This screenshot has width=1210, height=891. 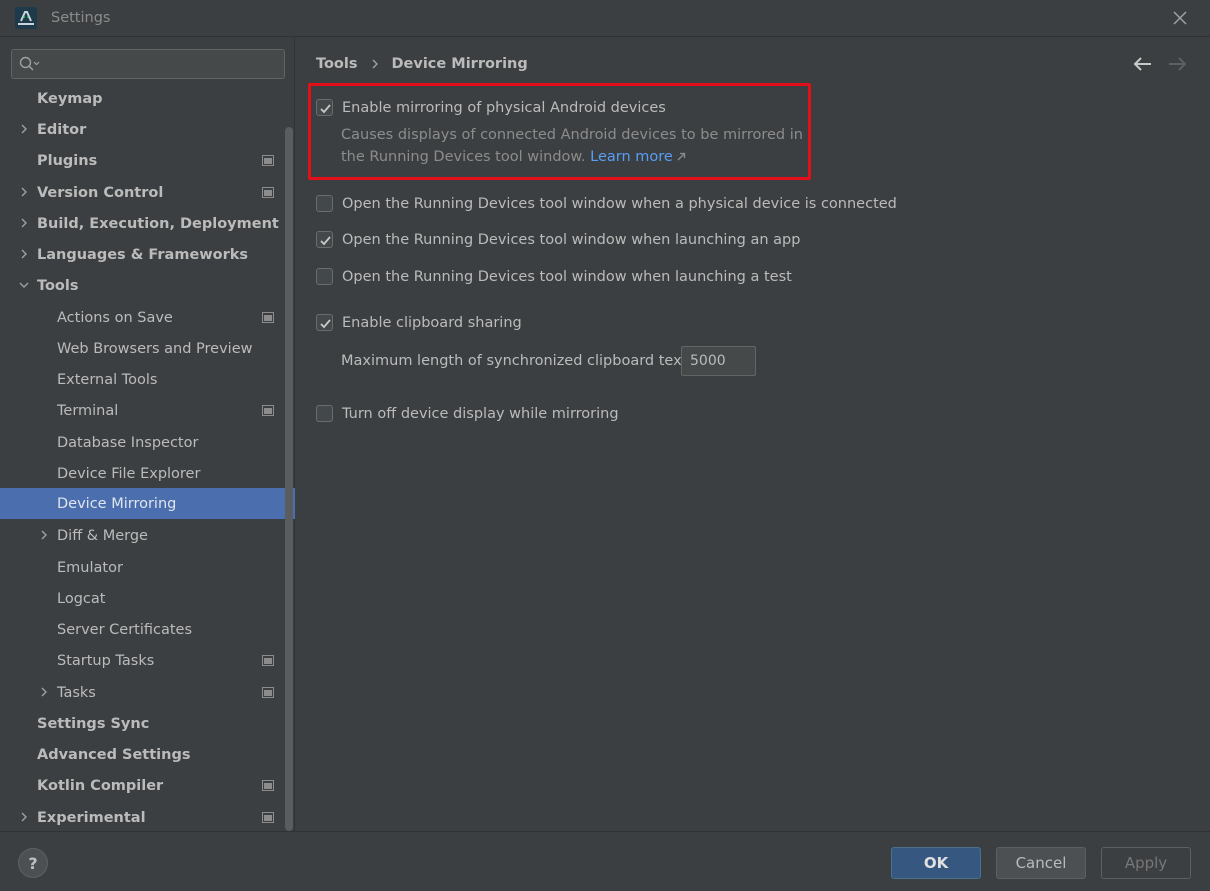 I want to click on enable-mirroring-checkbox, so click(x=324, y=107).